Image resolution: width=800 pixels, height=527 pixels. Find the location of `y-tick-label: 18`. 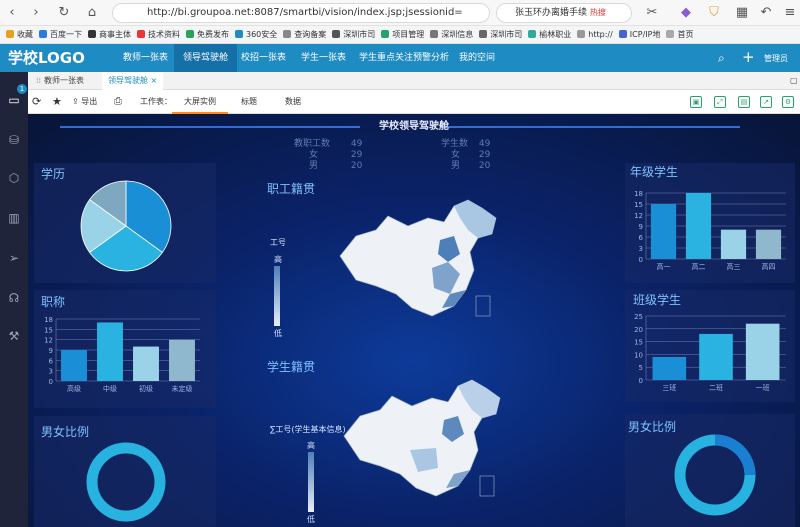

y-tick-label: 18 is located at coordinates (638, 194).